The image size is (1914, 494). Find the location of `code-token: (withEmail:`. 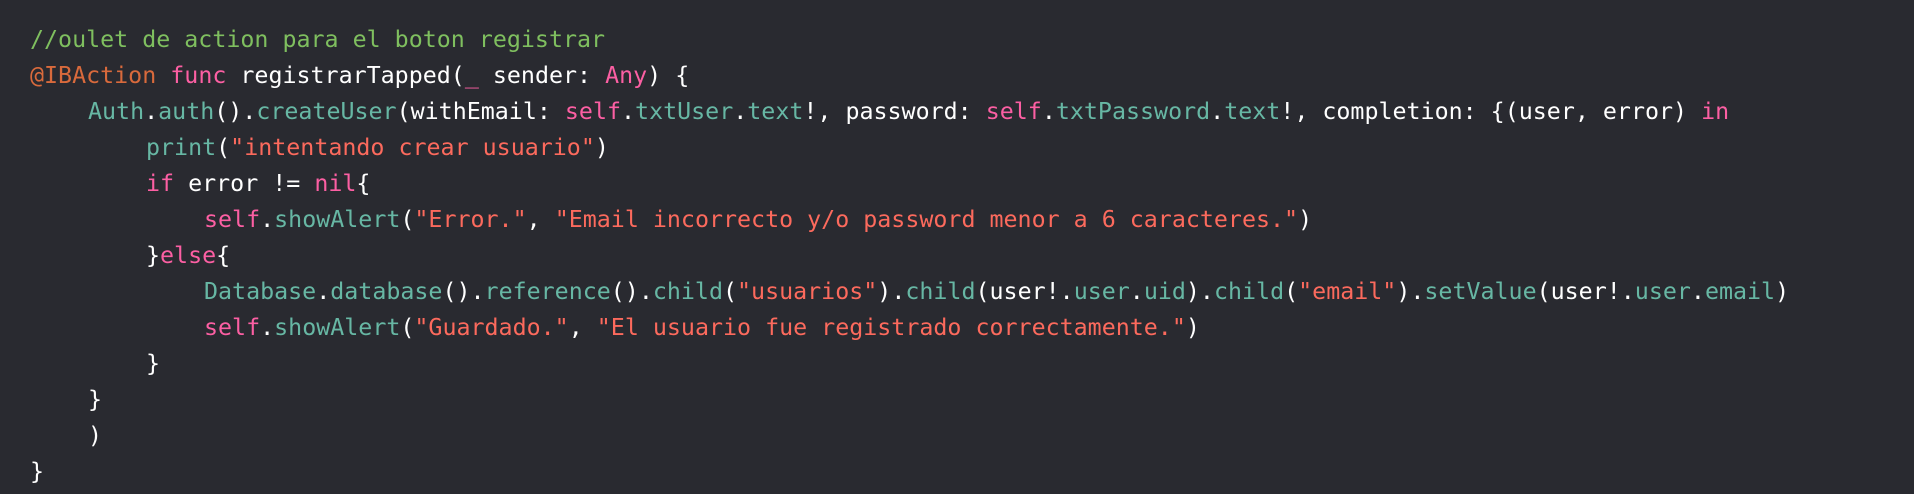

code-token: (withEmail: is located at coordinates (480, 111).